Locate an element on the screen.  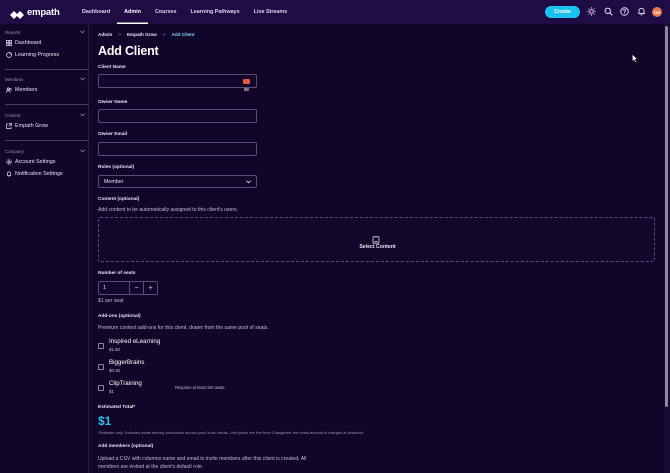
grid-icon is located at coordinates (9, 43).